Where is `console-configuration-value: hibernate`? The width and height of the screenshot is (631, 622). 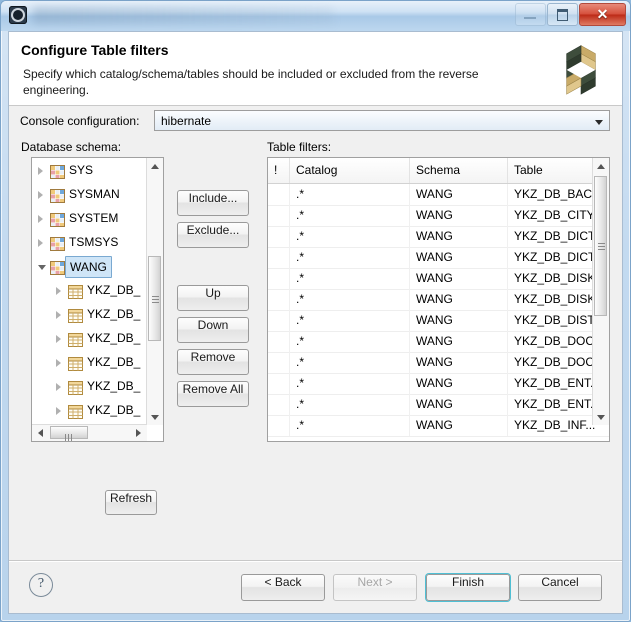 console-configuration-value: hibernate is located at coordinates (186, 121).